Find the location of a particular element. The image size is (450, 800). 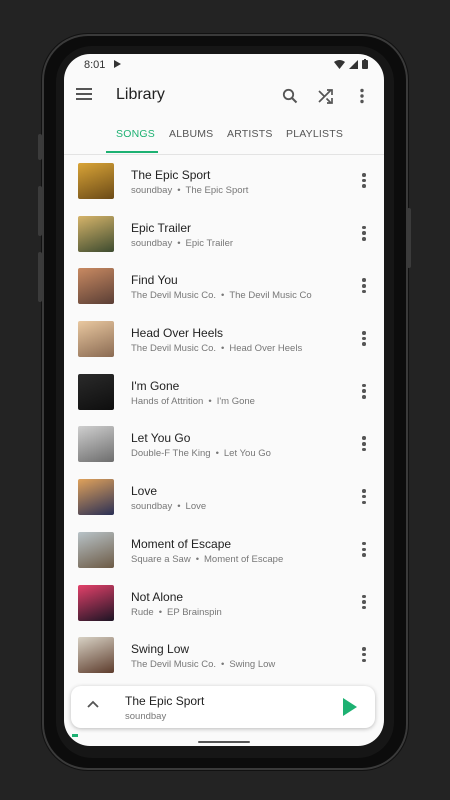

song-subtitle: Hands of Attrition • I'm Gone is located at coordinates (193, 401).